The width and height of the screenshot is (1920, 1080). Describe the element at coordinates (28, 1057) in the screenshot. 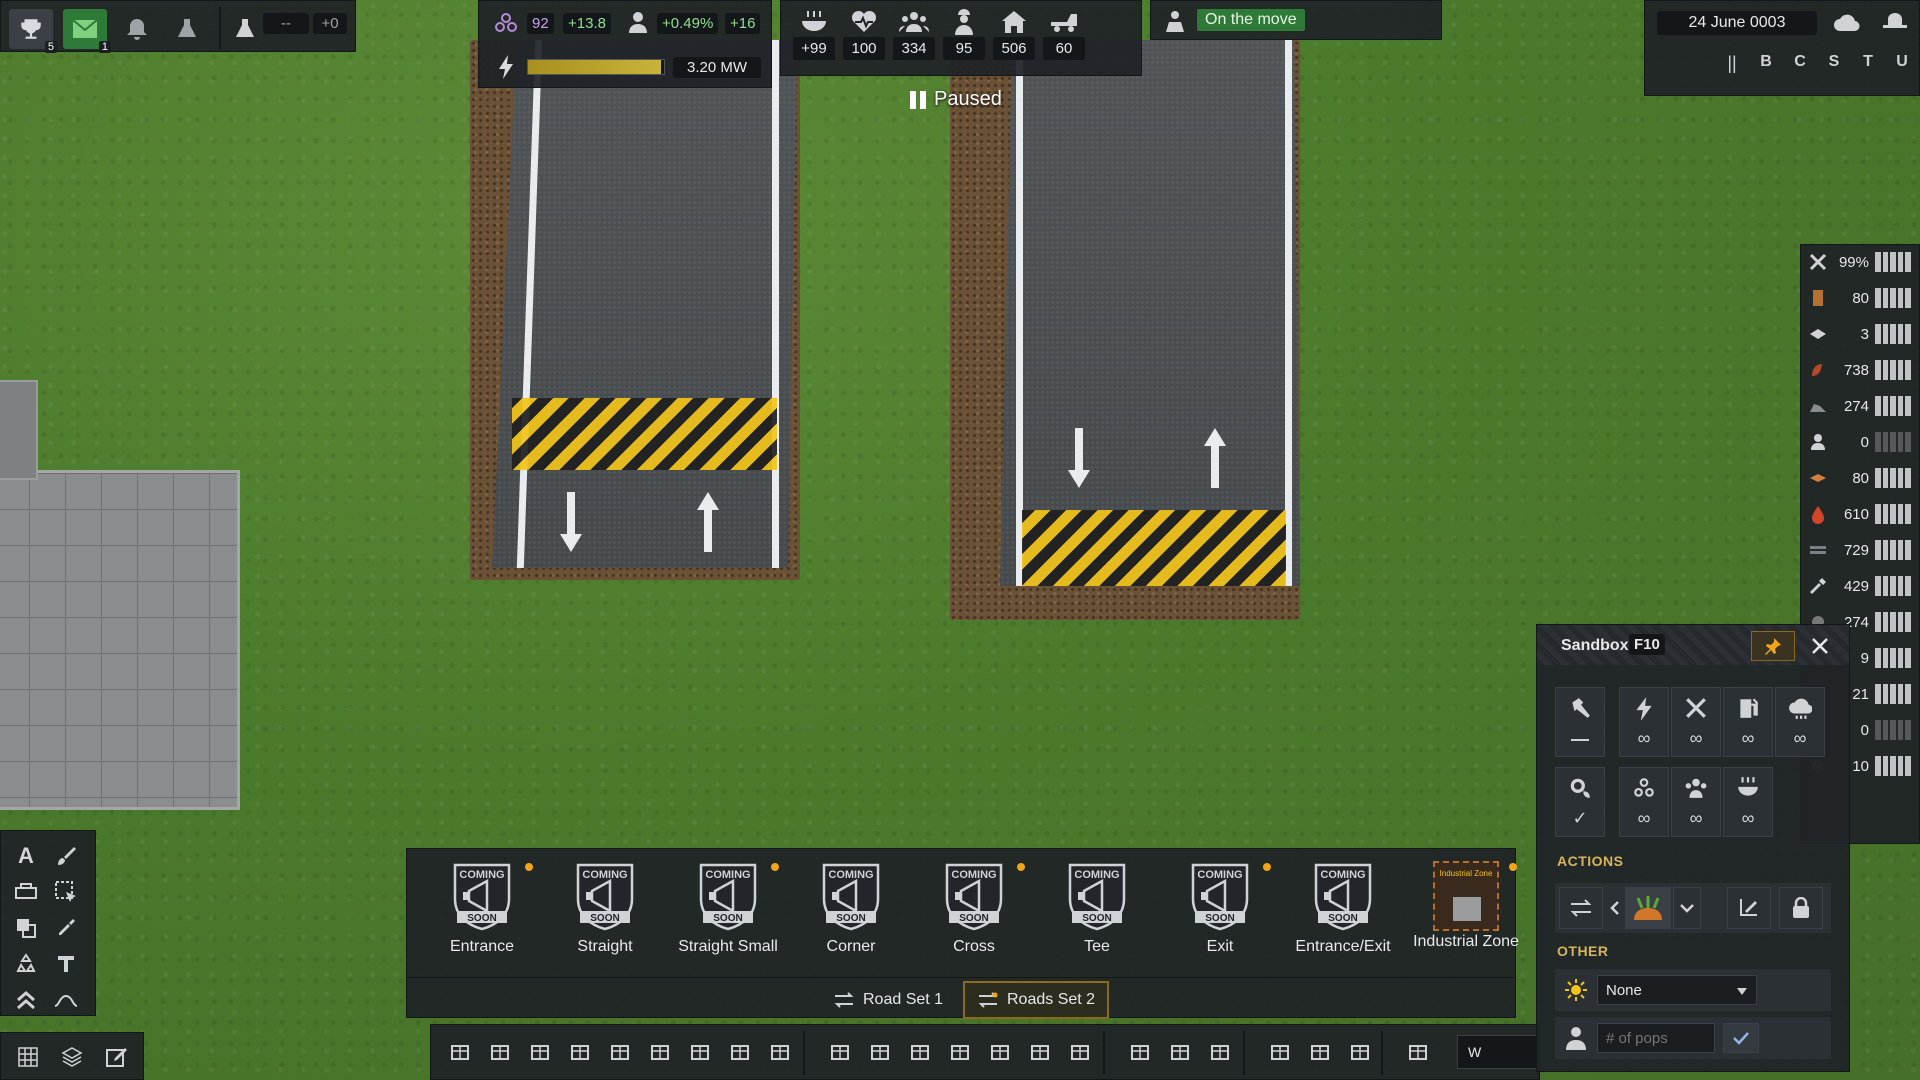

I see `stats-button` at that location.